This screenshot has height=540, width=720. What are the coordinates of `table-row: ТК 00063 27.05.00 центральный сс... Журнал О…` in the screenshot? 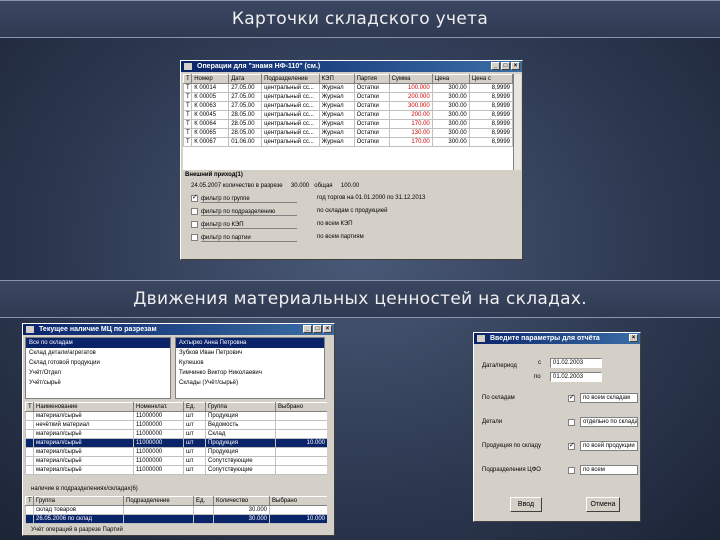 It's located at (348, 106).